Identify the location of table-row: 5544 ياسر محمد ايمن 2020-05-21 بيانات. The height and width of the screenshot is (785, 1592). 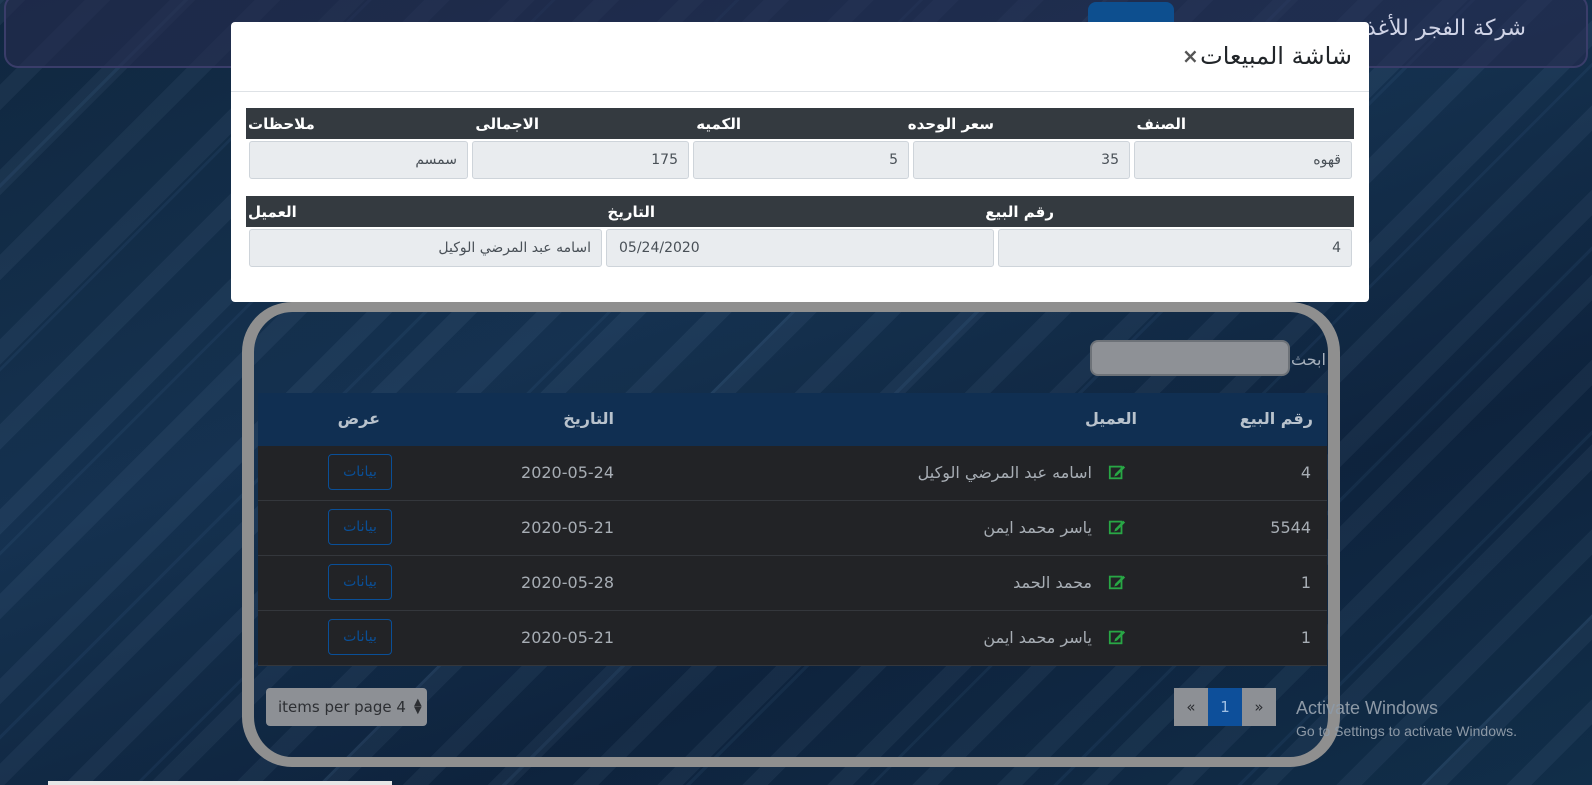
(792, 528).